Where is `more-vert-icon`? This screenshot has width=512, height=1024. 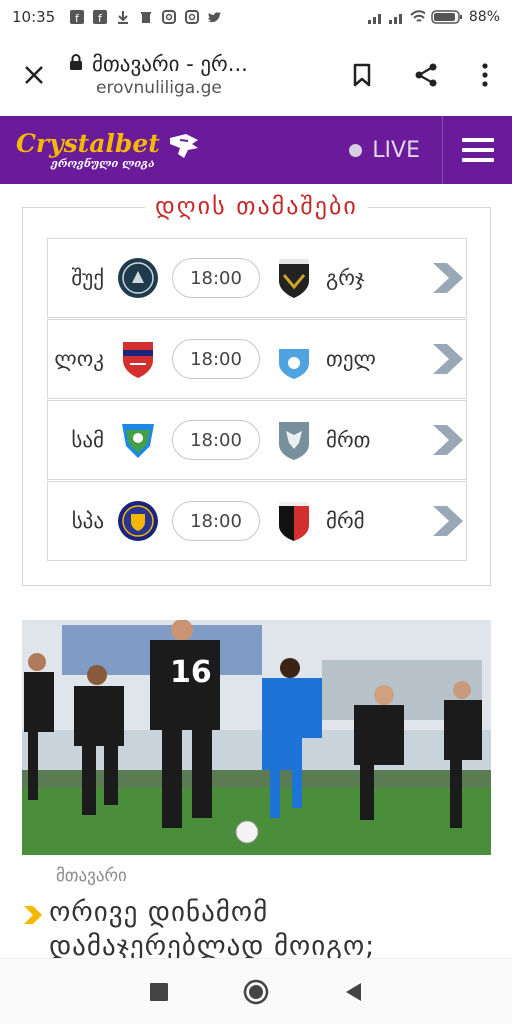
more-vert-icon is located at coordinates (485, 75).